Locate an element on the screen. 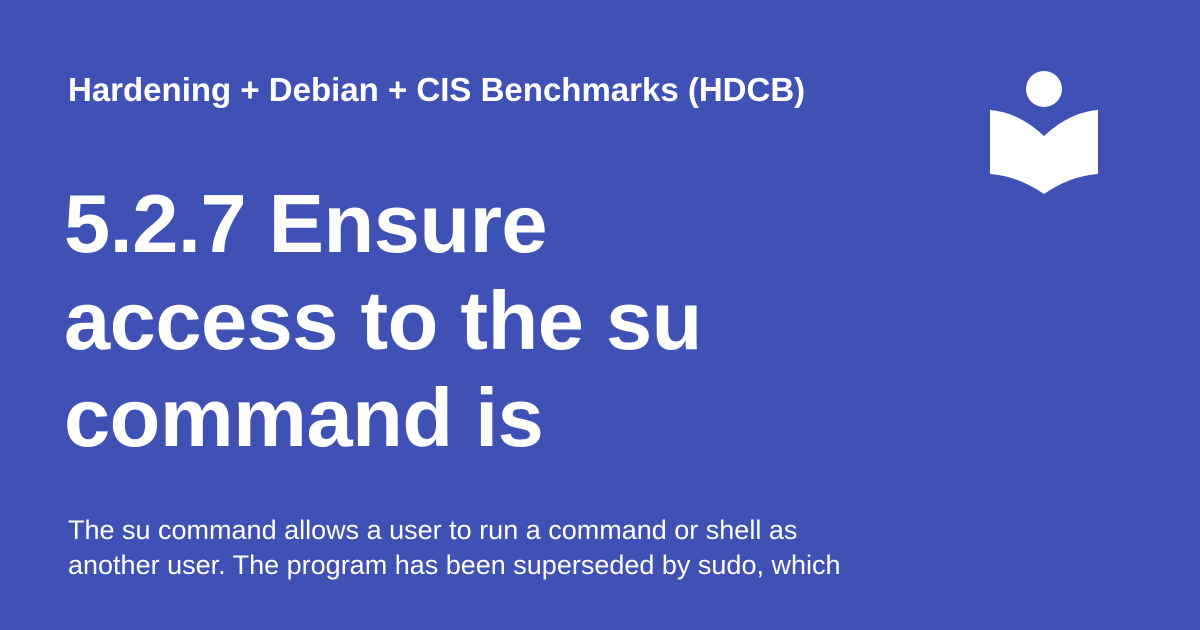  book-reader-icon is located at coordinates (1044, 134).